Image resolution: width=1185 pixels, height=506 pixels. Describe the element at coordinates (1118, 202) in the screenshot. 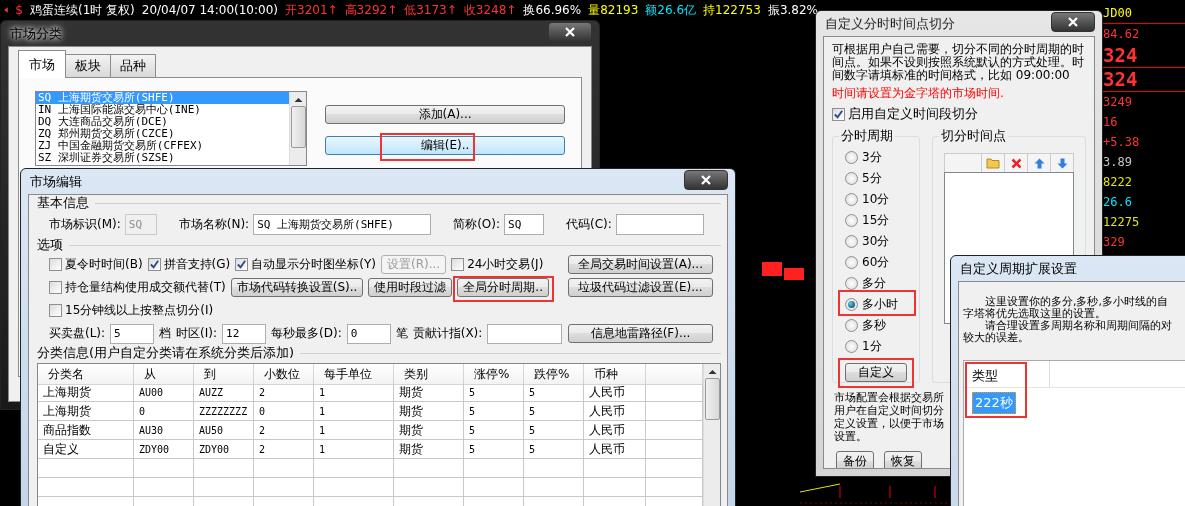

I see `quote-value: 26.6` at that location.